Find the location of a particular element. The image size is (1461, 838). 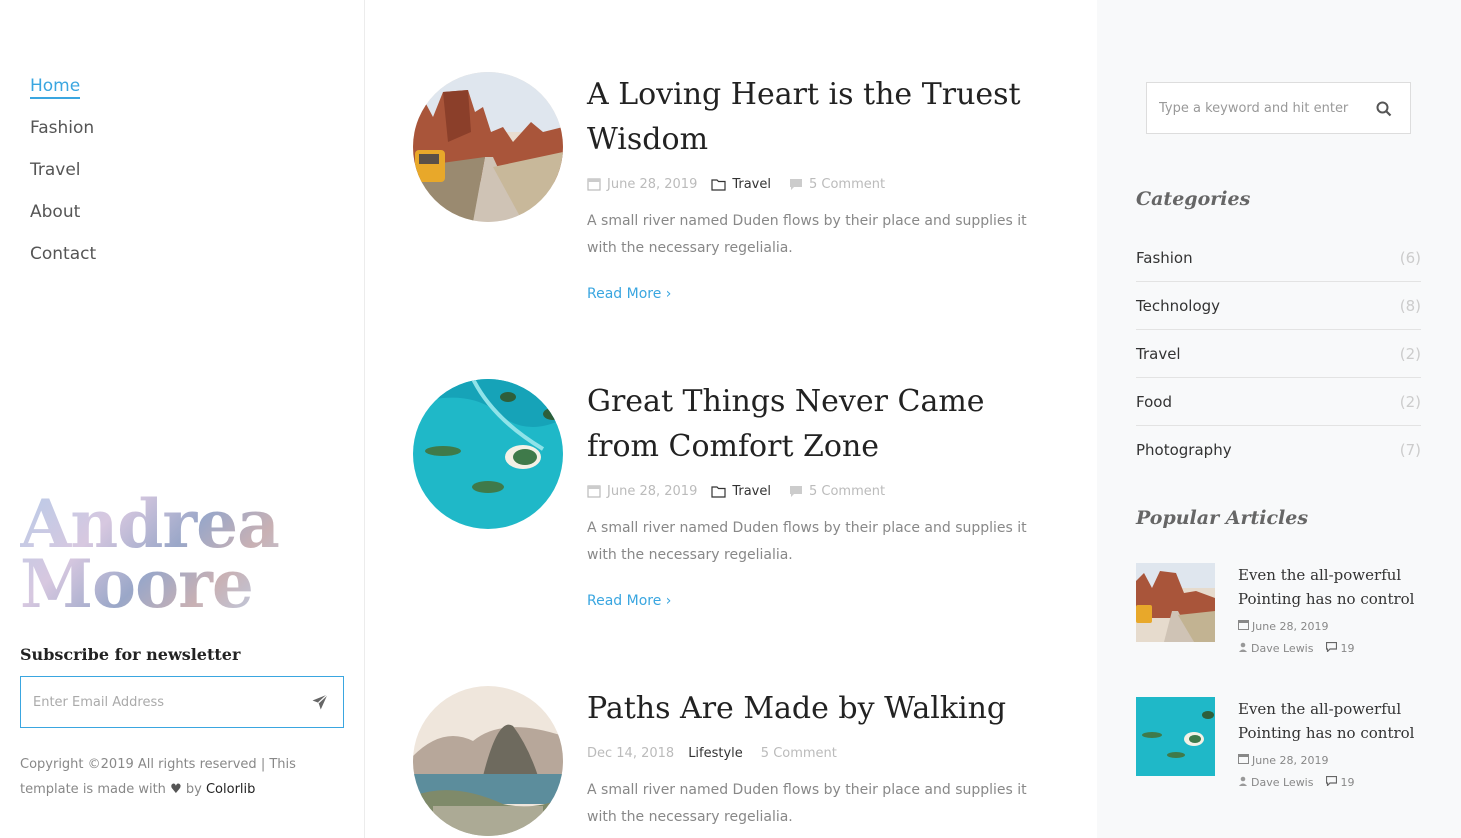

nav-label: Contact is located at coordinates (63, 254).